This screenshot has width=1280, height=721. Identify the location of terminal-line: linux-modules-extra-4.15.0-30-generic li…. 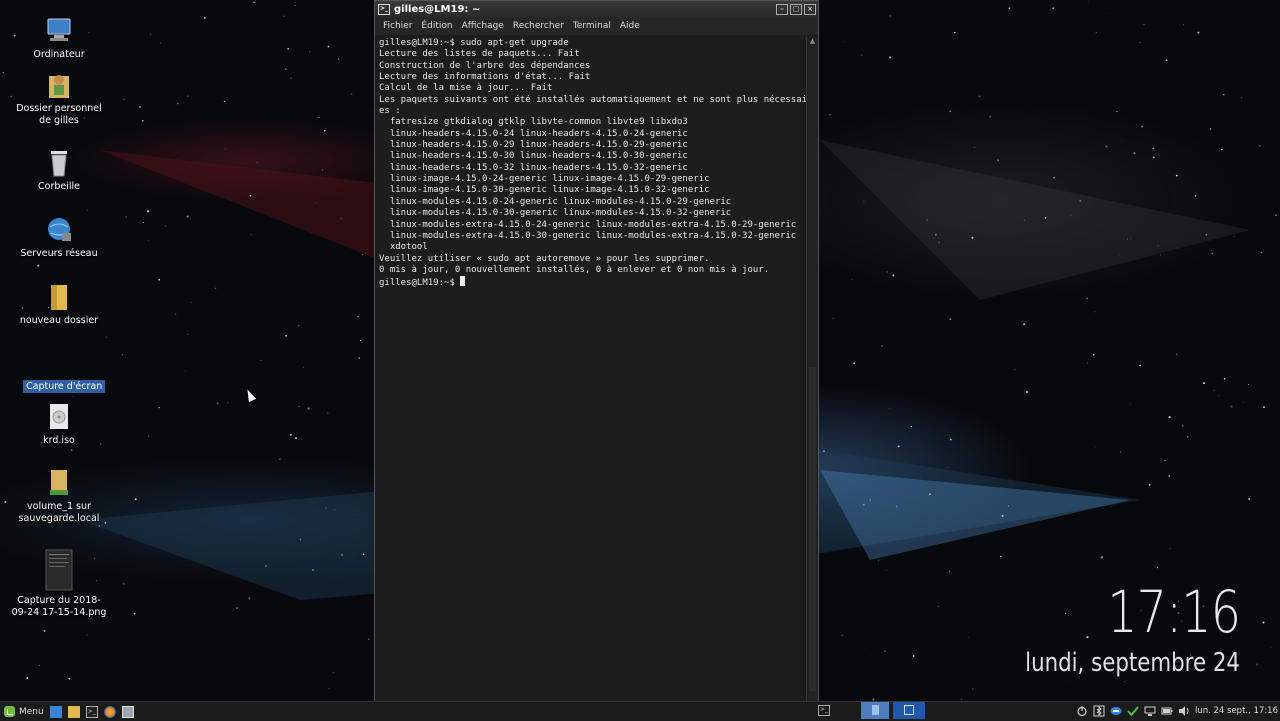
(590, 236).